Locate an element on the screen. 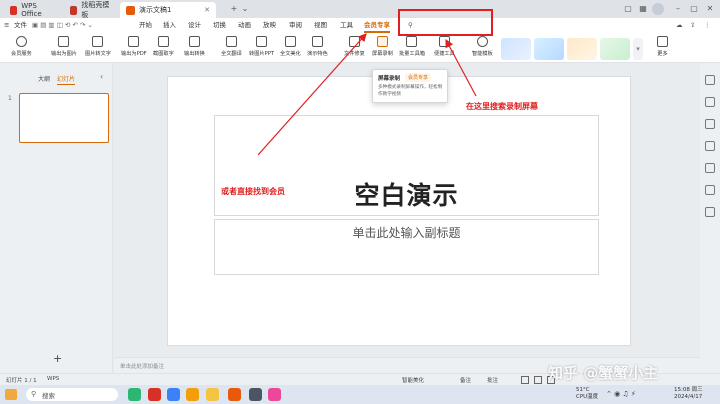 This screenshot has height=404, width=720. arrow-to-member-tab is located at coordinates (312, 94).